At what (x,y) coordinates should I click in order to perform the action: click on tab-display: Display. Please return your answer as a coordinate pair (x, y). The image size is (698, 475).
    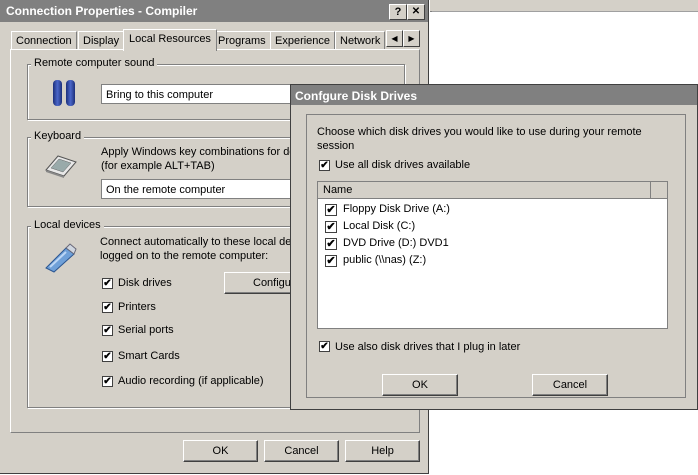
    Looking at the image, I should click on (101, 40).